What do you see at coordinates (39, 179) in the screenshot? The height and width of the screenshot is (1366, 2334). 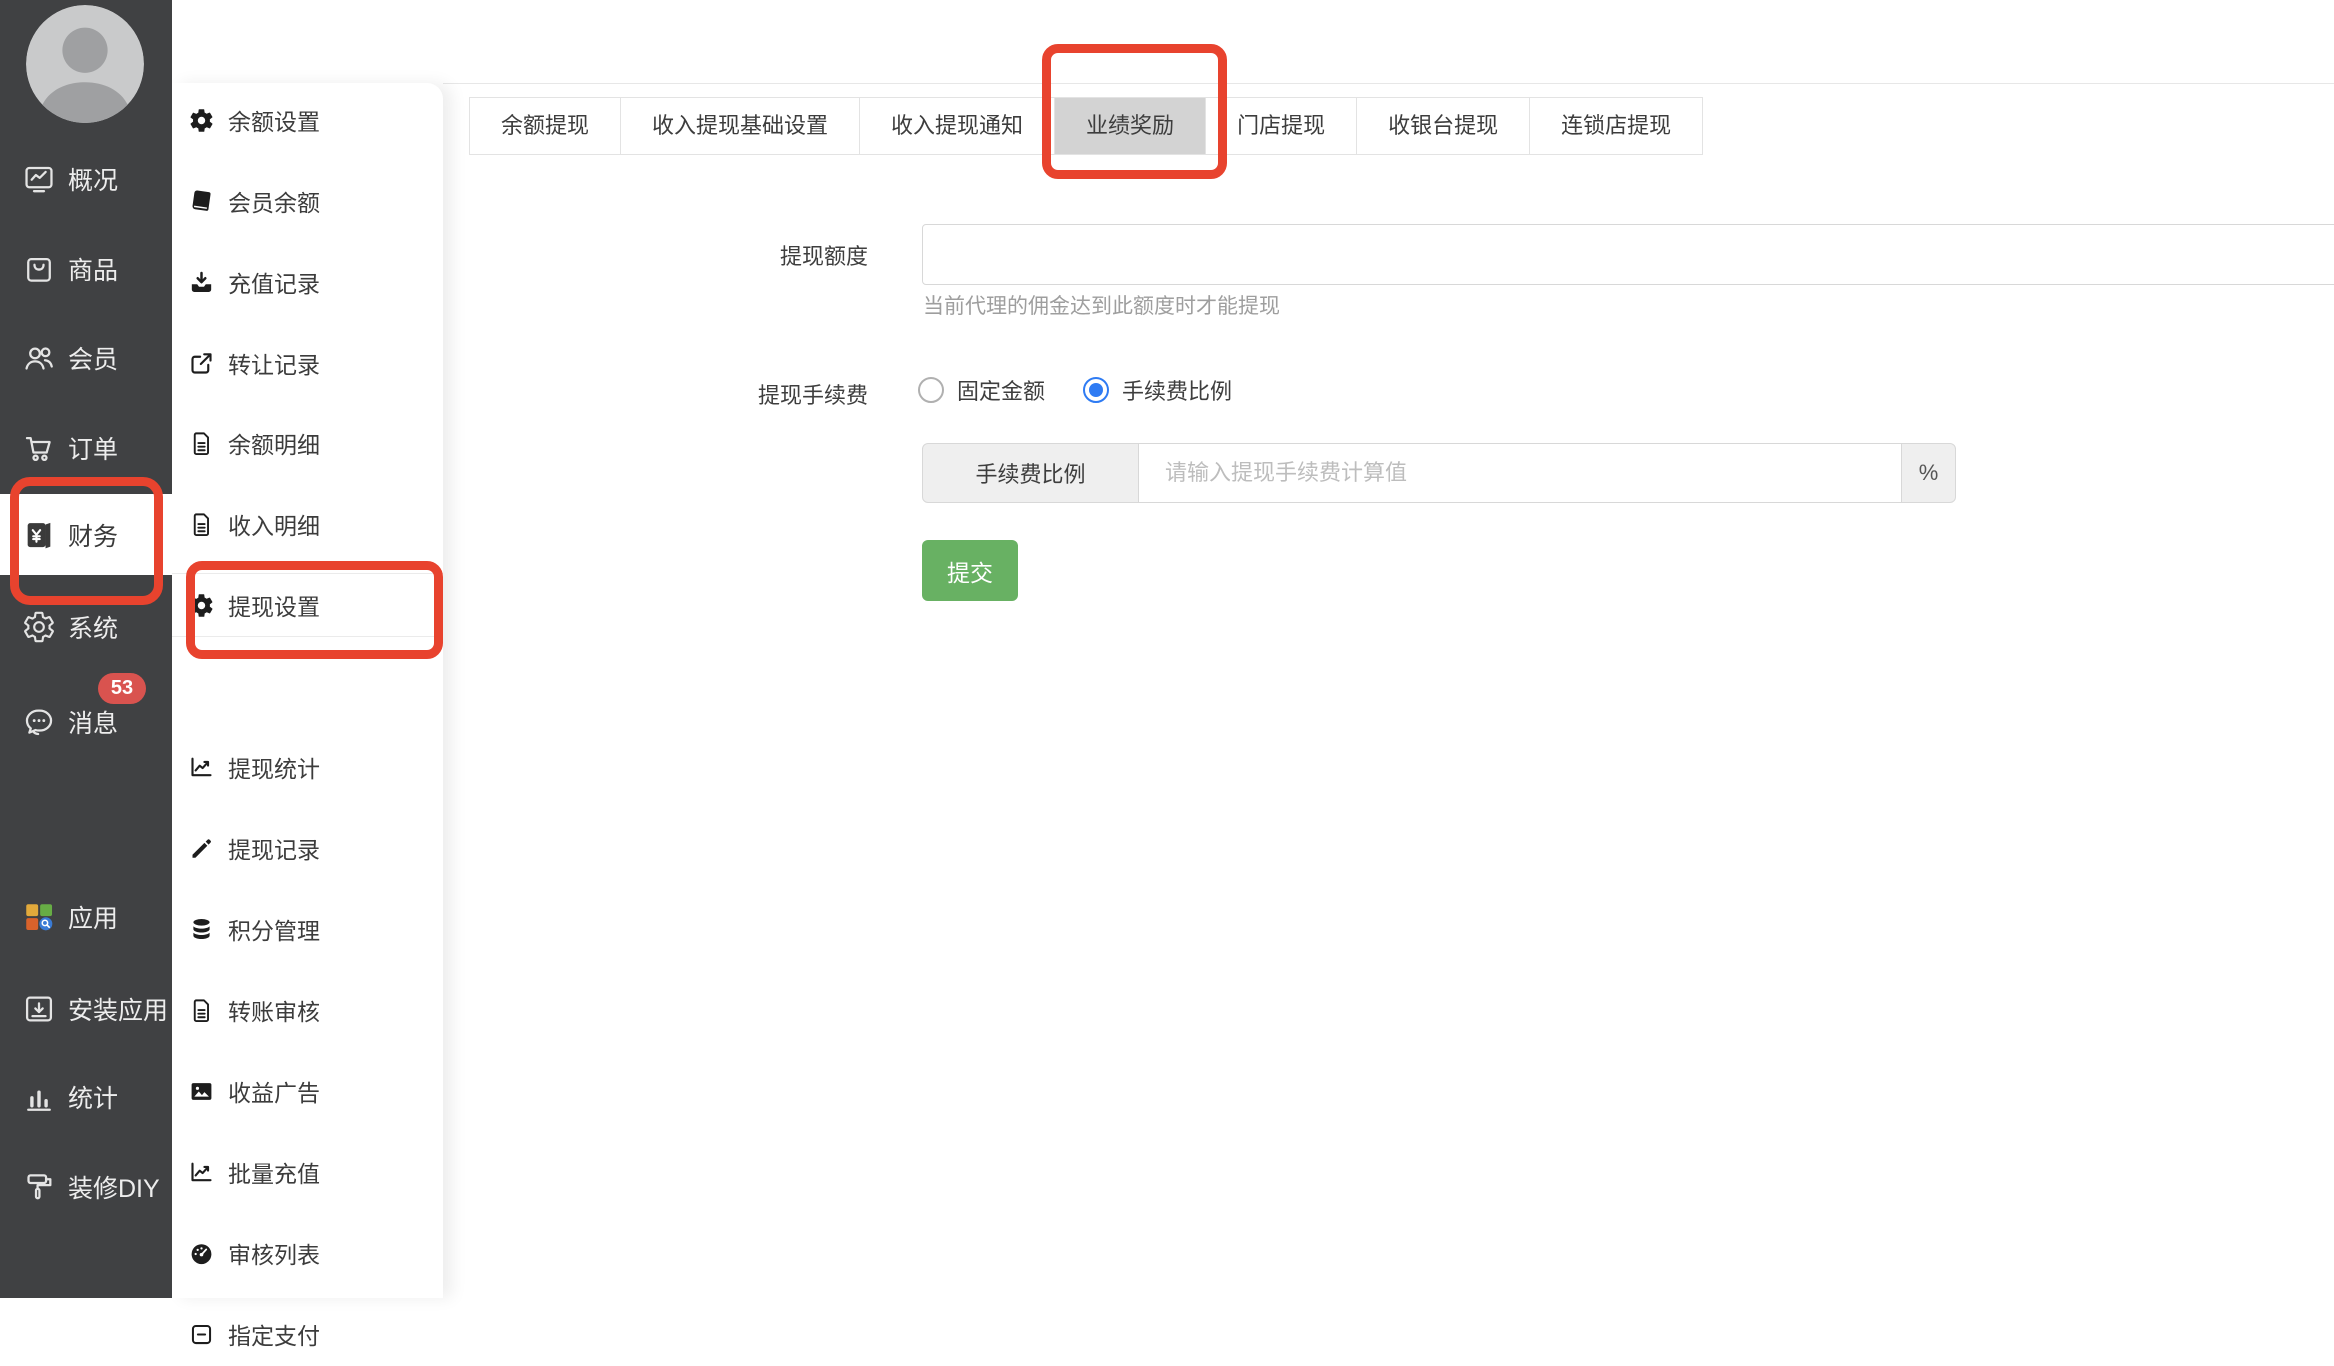 I see `overview-icon` at bounding box center [39, 179].